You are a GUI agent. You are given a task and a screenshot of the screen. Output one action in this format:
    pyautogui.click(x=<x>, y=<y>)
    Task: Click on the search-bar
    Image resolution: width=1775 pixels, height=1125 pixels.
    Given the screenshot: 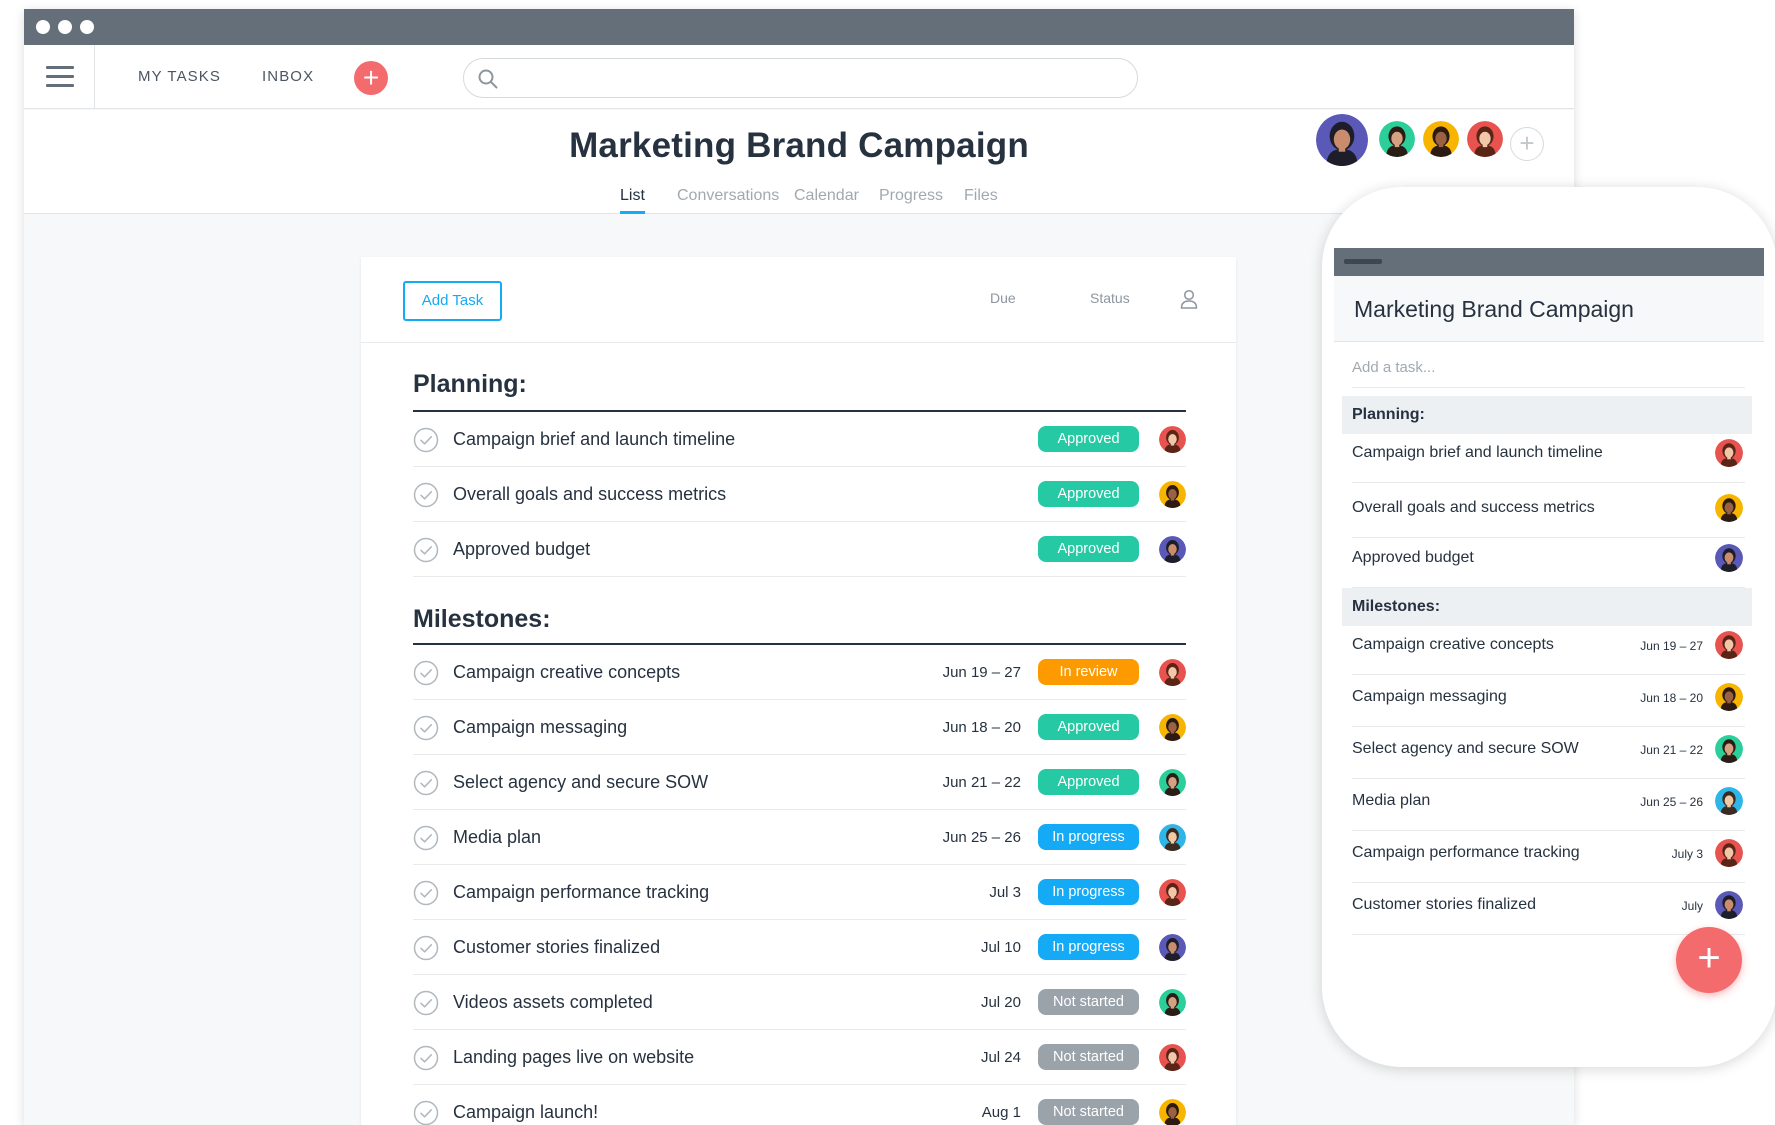 What is the action you would take?
    pyautogui.click(x=800, y=78)
    